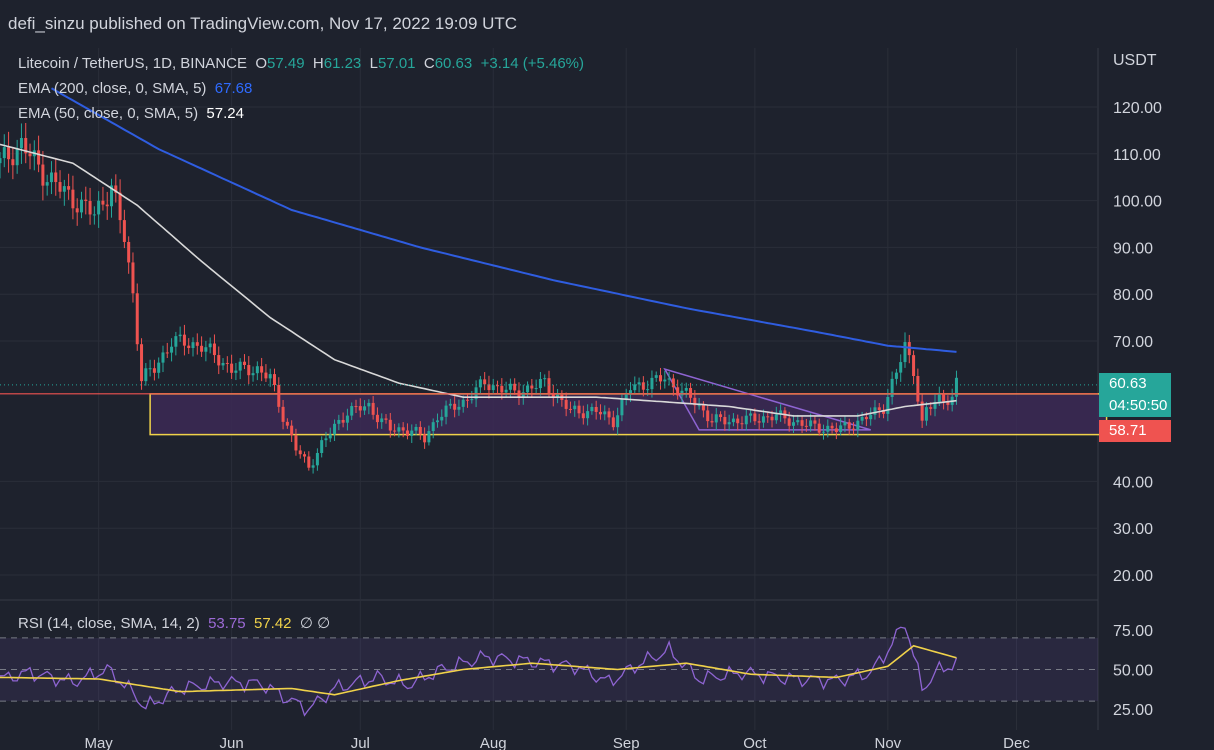 The width and height of the screenshot is (1214, 750). I want to click on price-tick: 40.00, so click(1133, 482).